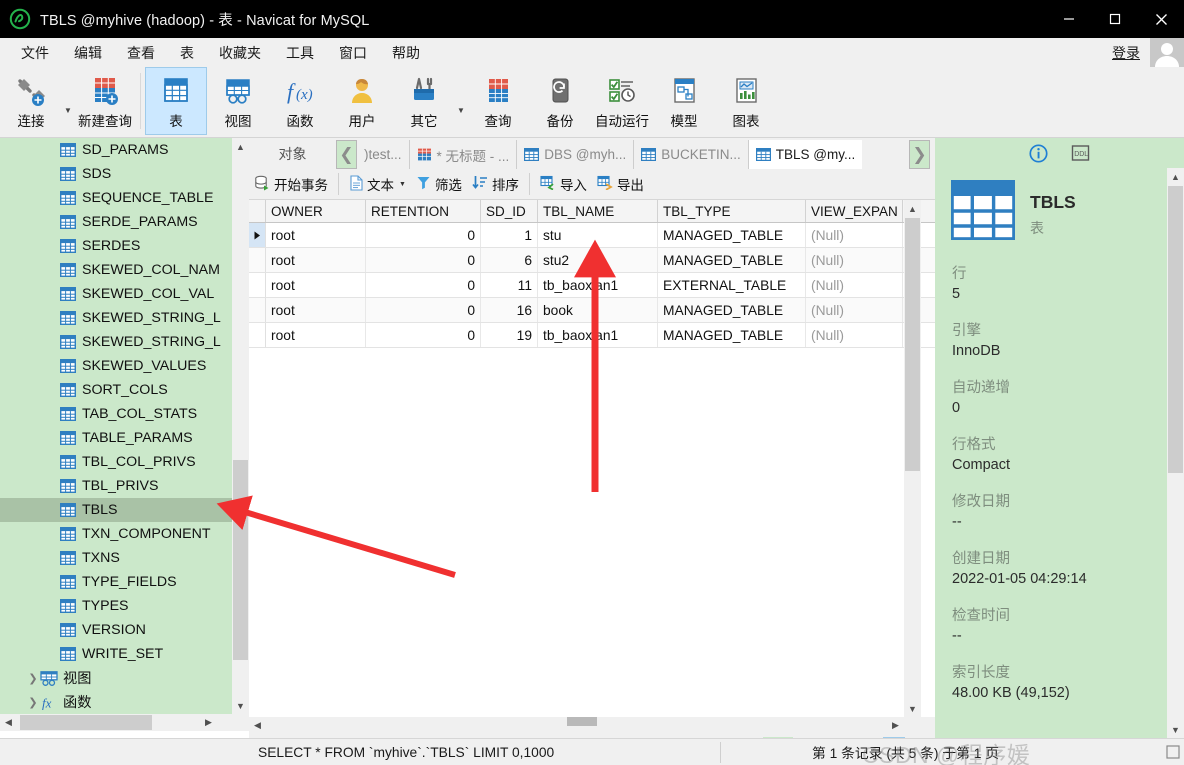 Image resolution: width=1184 pixels, height=765 pixels. What do you see at coordinates (240, 53) in the screenshot?
I see `menu-favorites: 收藏夹` at bounding box center [240, 53].